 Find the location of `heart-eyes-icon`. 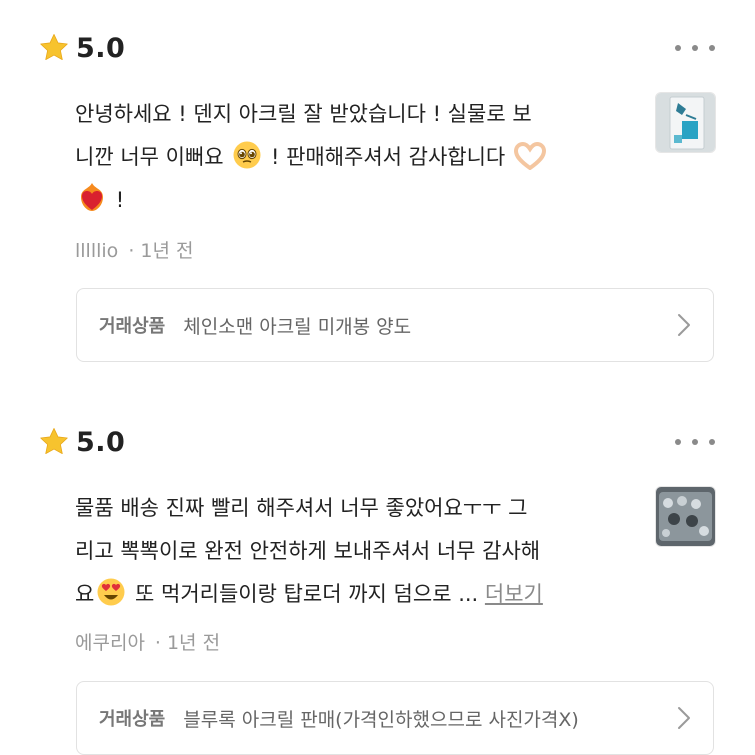

heart-eyes-icon is located at coordinates (111, 592).